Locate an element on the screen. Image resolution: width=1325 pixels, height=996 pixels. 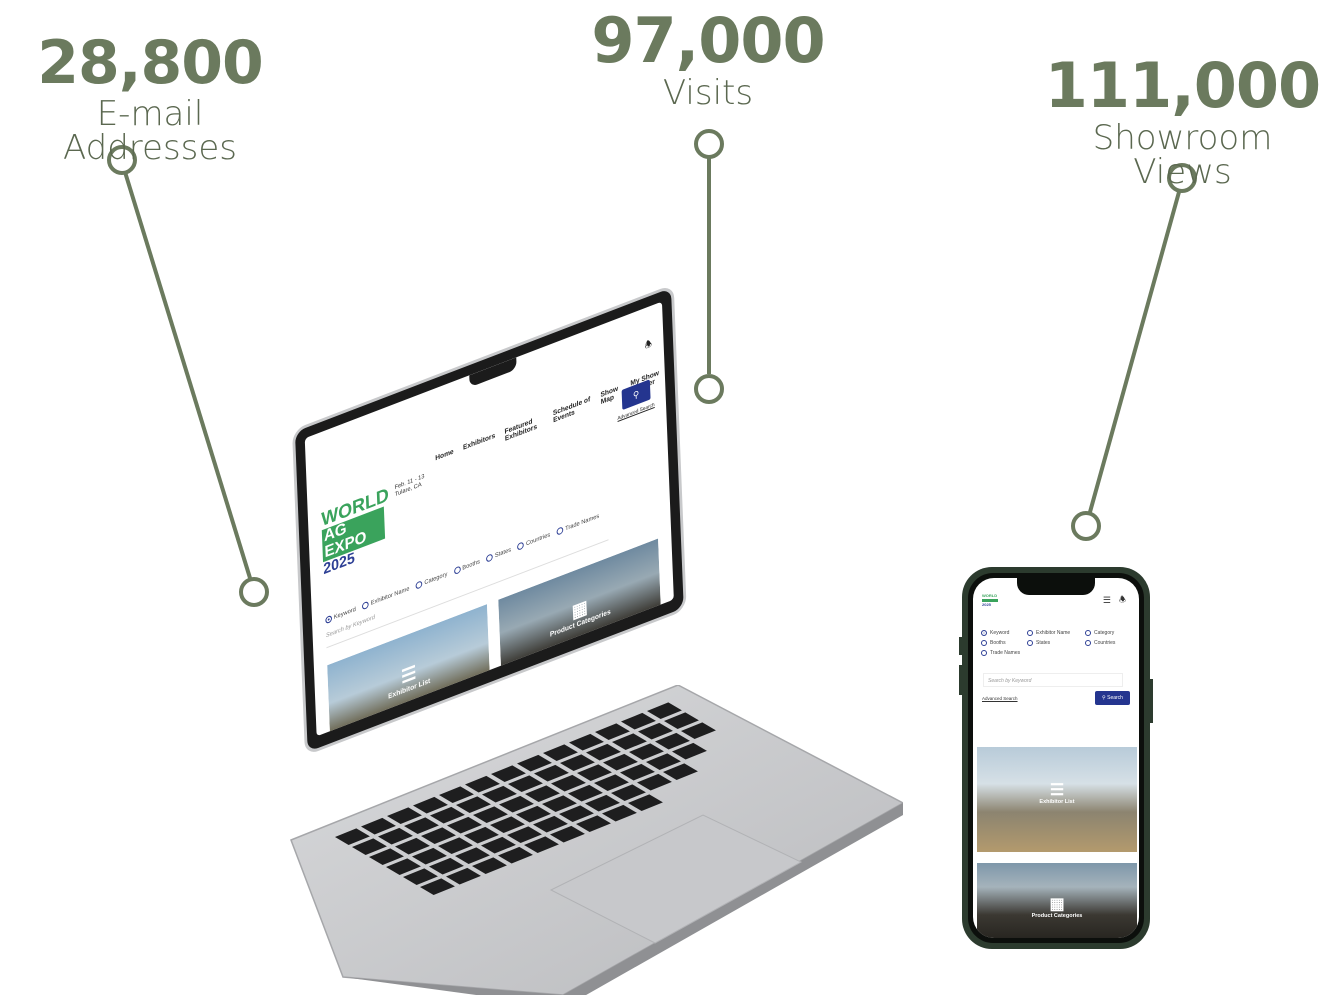
radio-label: Exhibitor Name is located at coordinates (1053, 633).